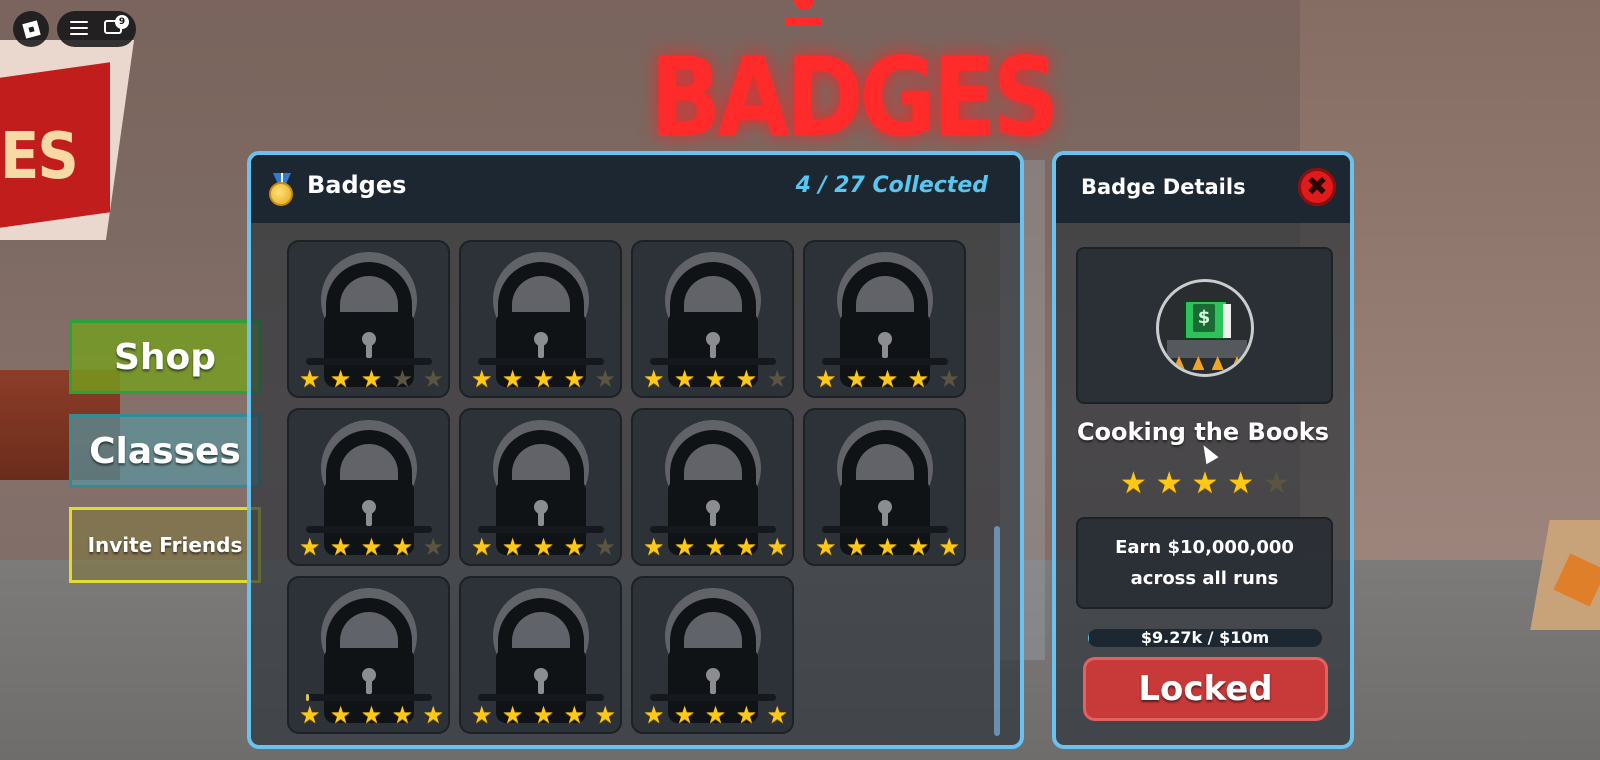 The image size is (1600, 760). What do you see at coordinates (1205, 484) in the screenshot?
I see `badge-star-rating: ★ ★ ★ ★ ★` at bounding box center [1205, 484].